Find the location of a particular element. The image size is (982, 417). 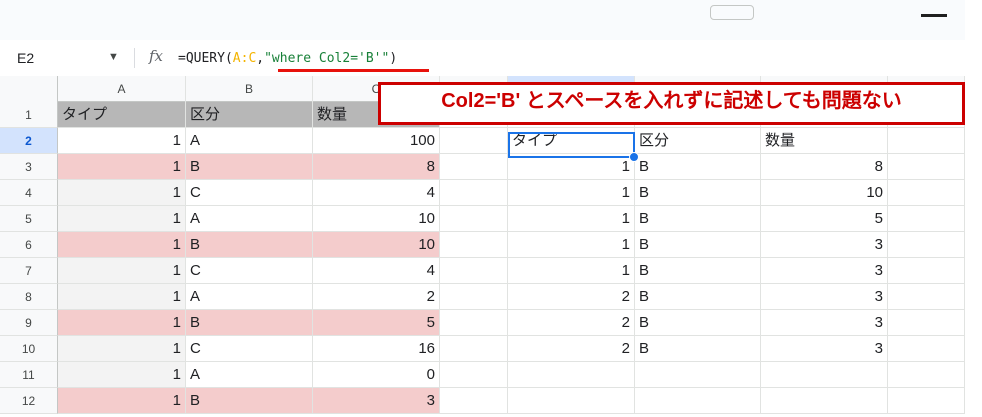

row-header: 4 is located at coordinates (29, 193).